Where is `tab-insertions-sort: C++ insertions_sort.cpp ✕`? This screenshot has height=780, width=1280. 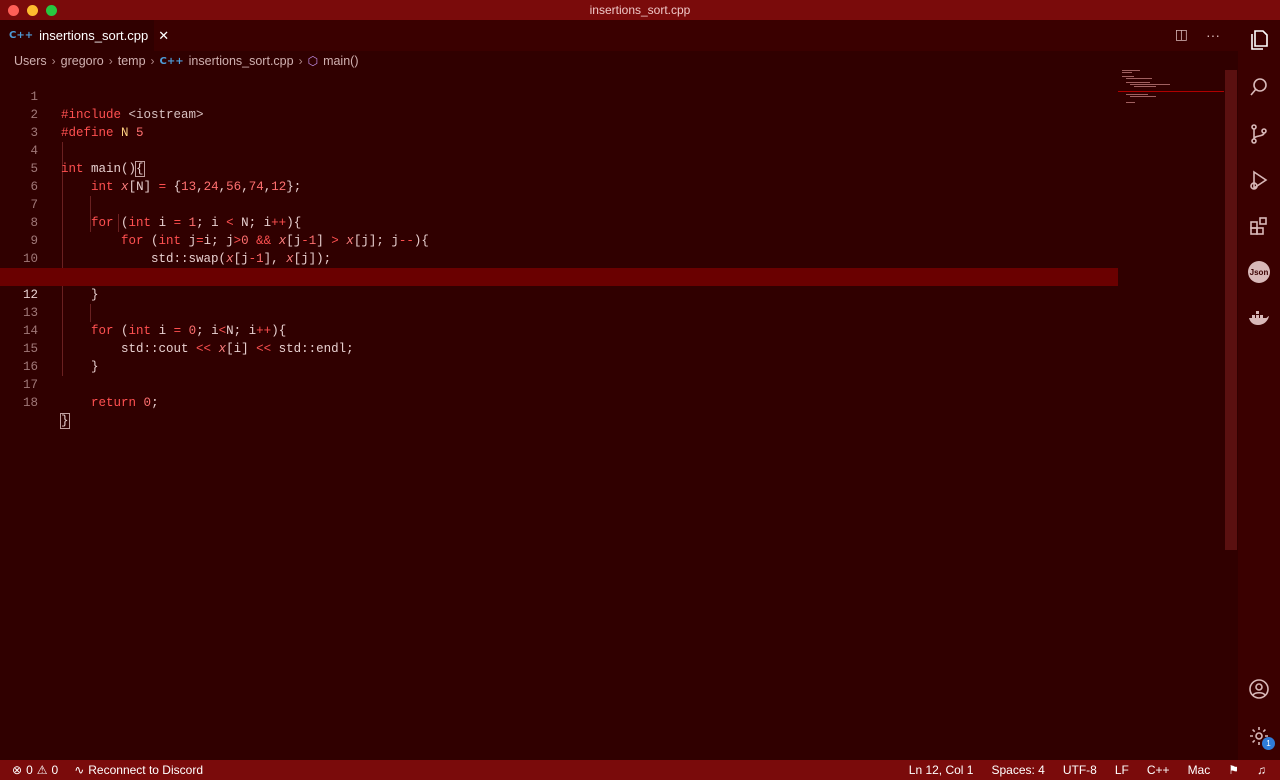 tab-insertions-sort: C++ insertions_sort.cpp ✕ is located at coordinates (84, 35).